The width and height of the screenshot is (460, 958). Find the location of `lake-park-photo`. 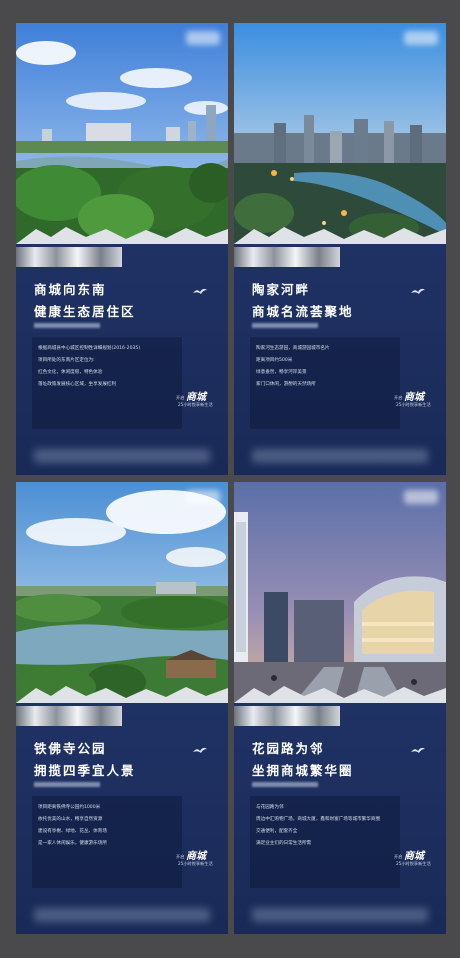

lake-park-photo is located at coordinates (122, 592).